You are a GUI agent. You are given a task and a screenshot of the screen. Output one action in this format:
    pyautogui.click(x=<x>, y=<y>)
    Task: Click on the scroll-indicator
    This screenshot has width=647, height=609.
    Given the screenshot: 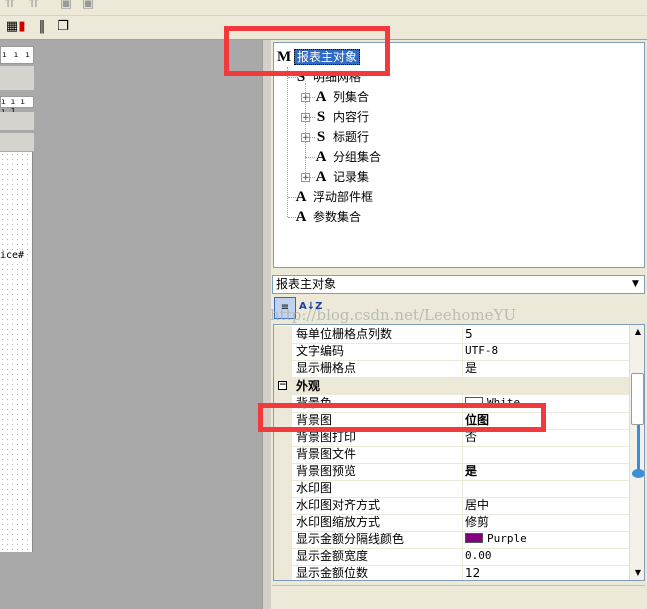 What is the action you would take?
    pyautogui.click(x=638, y=449)
    